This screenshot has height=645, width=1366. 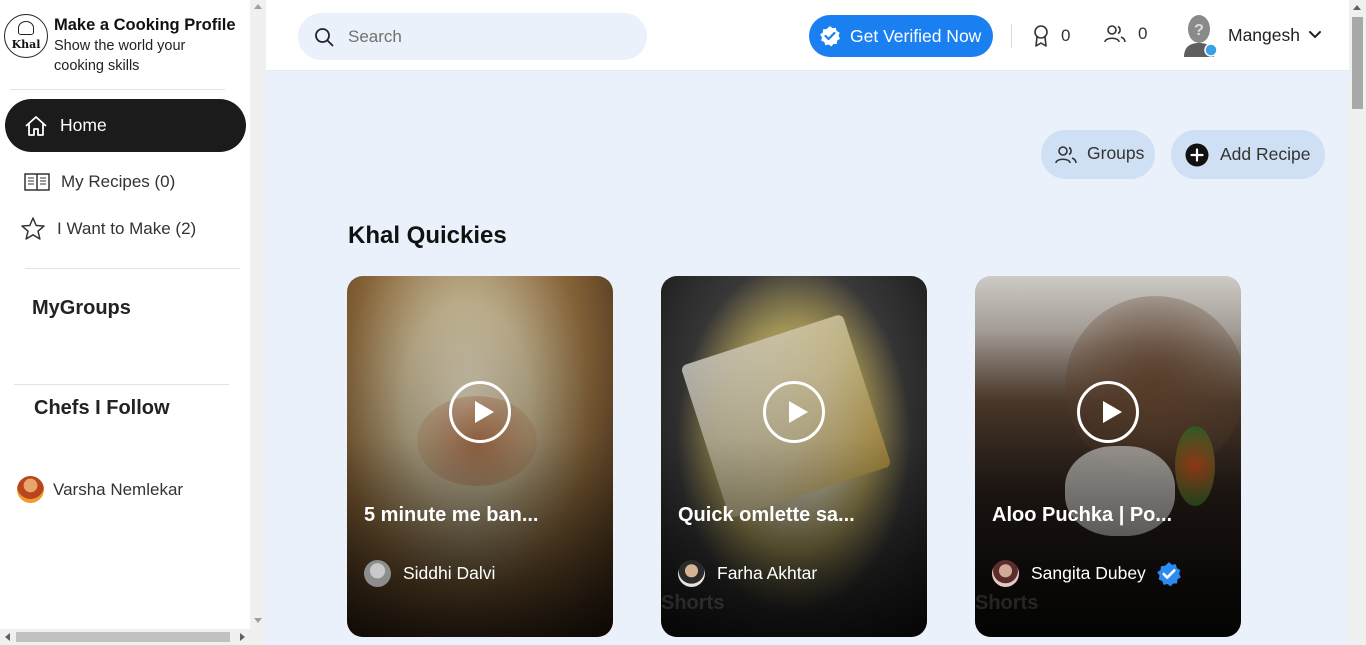 I want to click on page-scrollbar, so click(x=1357, y=322).